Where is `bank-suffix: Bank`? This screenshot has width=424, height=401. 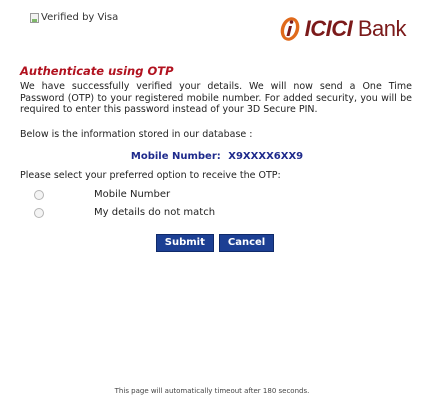
bank-suffix: Bank is located at coordinates (382, 28).